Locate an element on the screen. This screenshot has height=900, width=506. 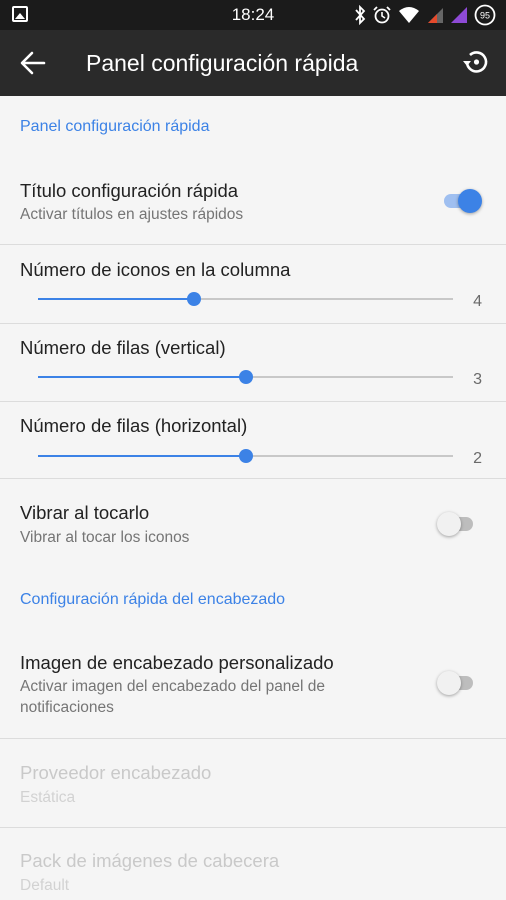
slider-value: 4 is located at coordinates (477, 301).